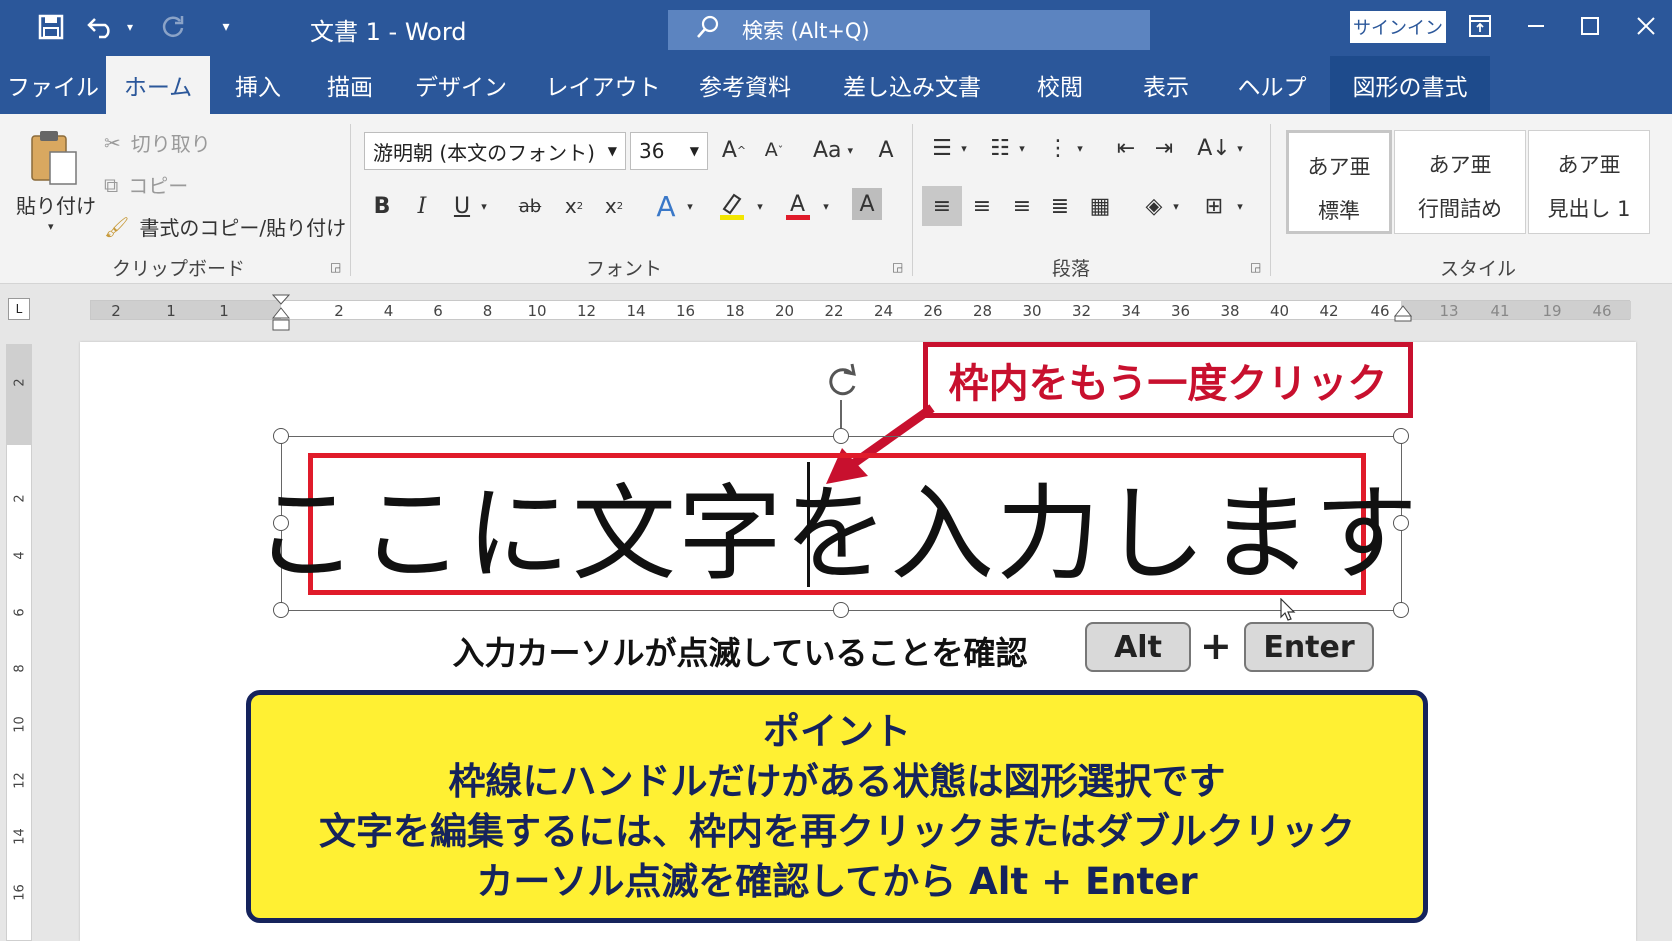 This screenshot has height=941, width=1672. Describe the element at coordinates (1214, 206) in the screenshot. I see `borders-icon: ⊞` at that location.